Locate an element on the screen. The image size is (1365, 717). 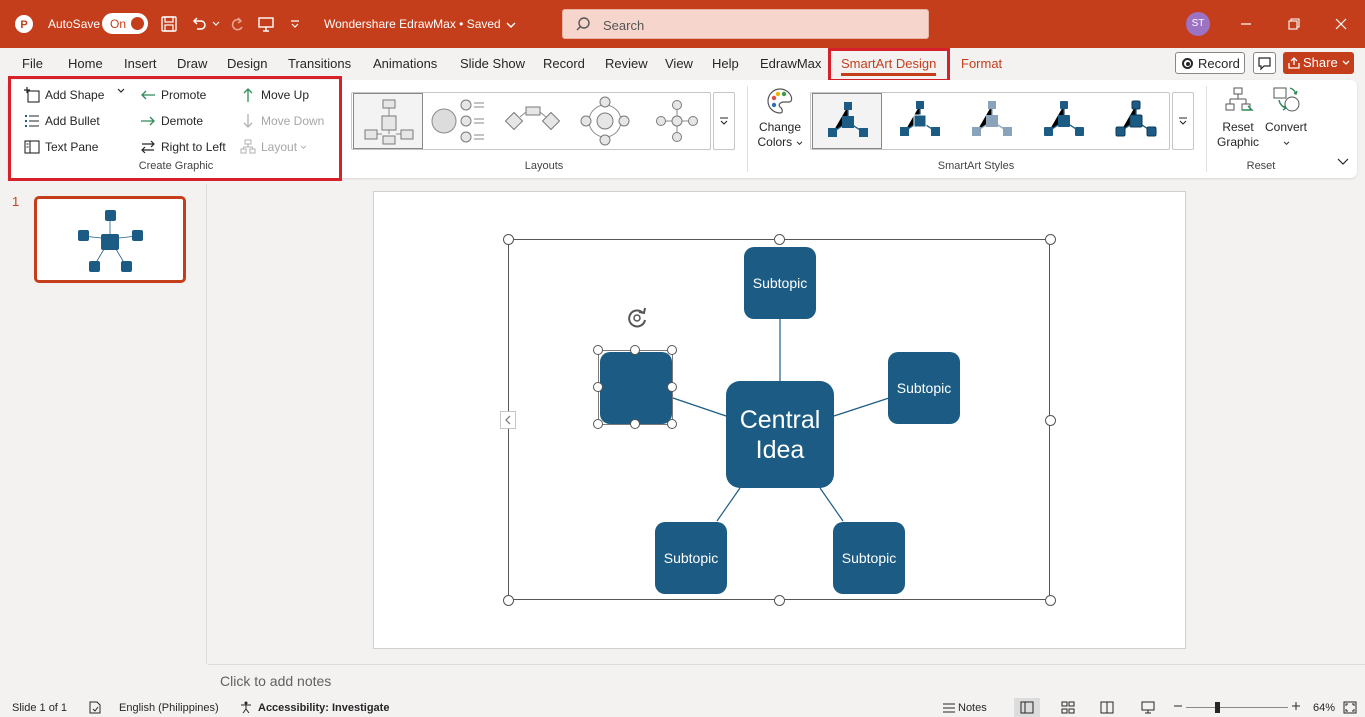
zoom-slider-track is located at coordinates (1237, 707).